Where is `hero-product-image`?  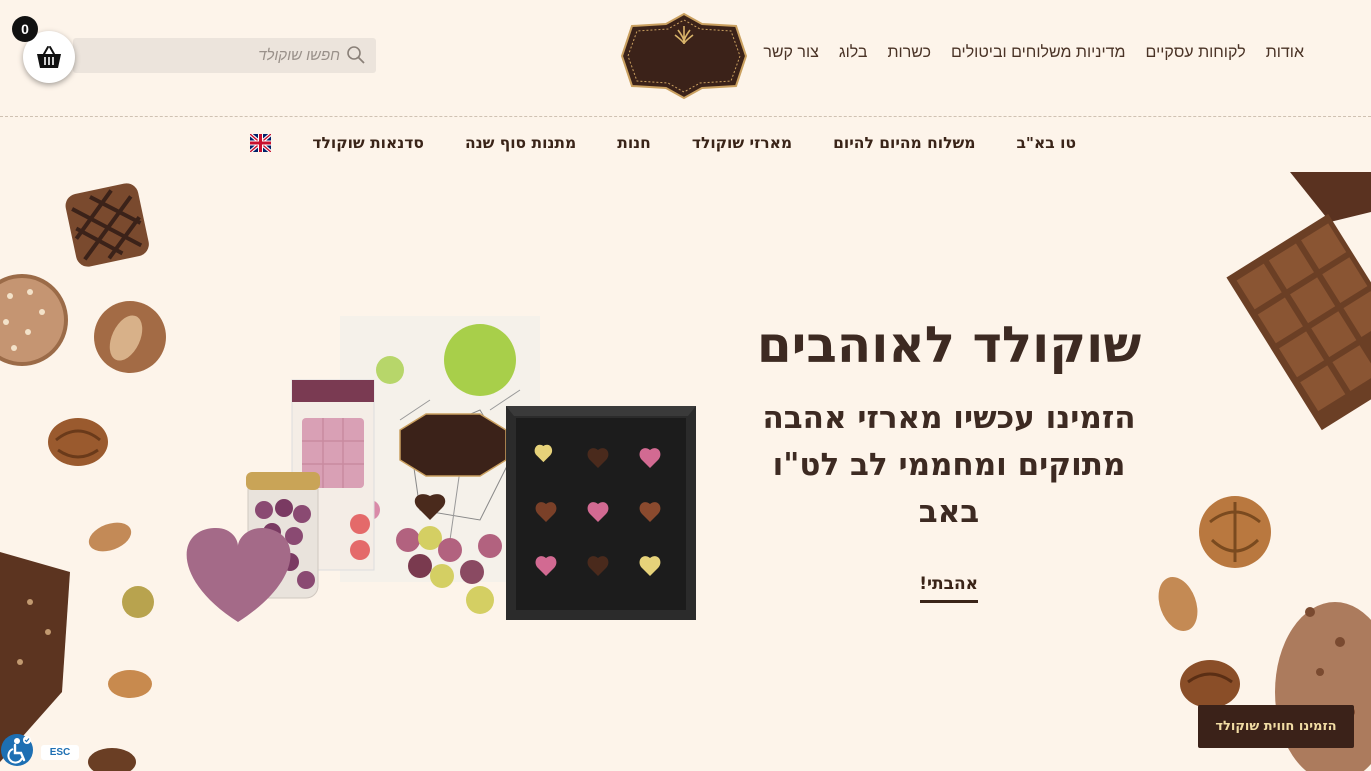 hero-product-image is located at coordinates (441, 469).